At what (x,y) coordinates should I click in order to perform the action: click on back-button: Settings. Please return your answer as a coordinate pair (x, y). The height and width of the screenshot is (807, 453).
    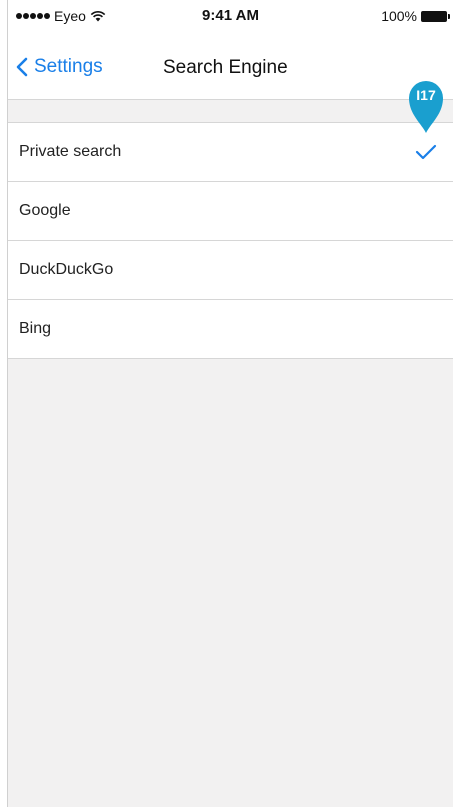
    Looking at the image, I should click on (59, 67).